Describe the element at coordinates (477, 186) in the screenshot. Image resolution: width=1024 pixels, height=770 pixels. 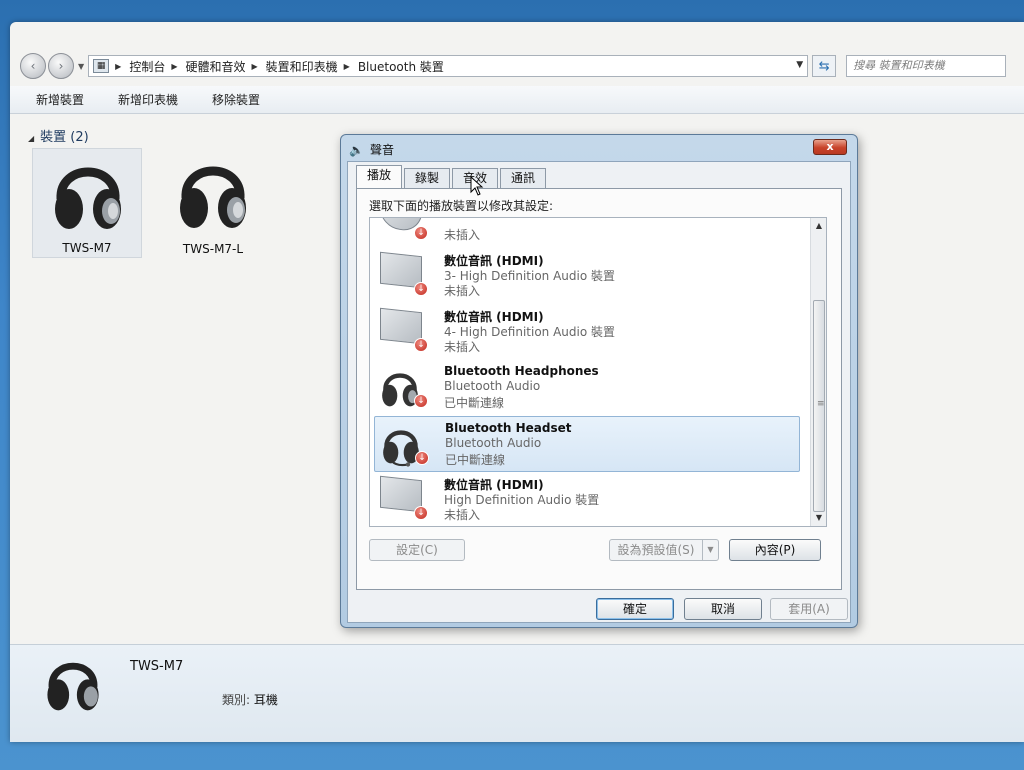
I see `mouse-cursor-icon` at that location.